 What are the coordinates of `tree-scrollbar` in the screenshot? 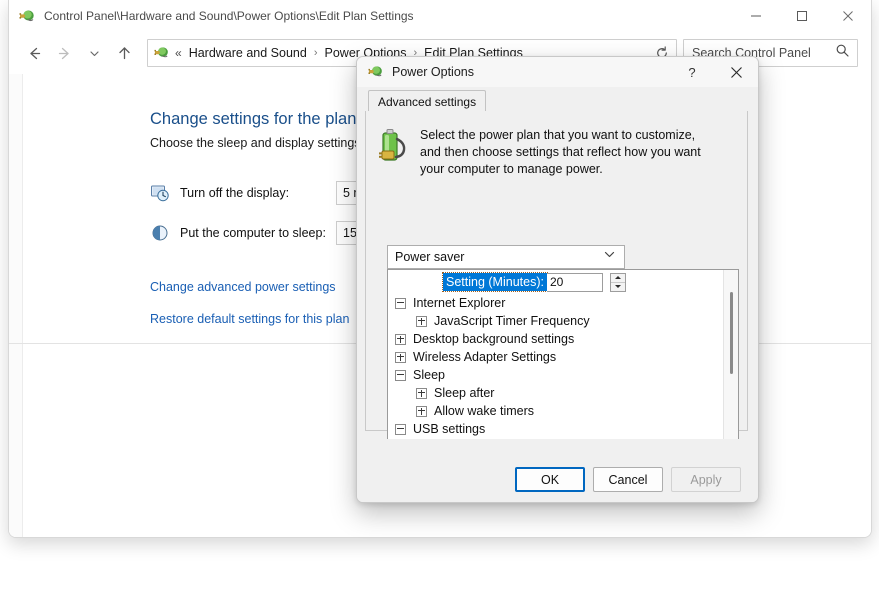 It's located at (730, 368).